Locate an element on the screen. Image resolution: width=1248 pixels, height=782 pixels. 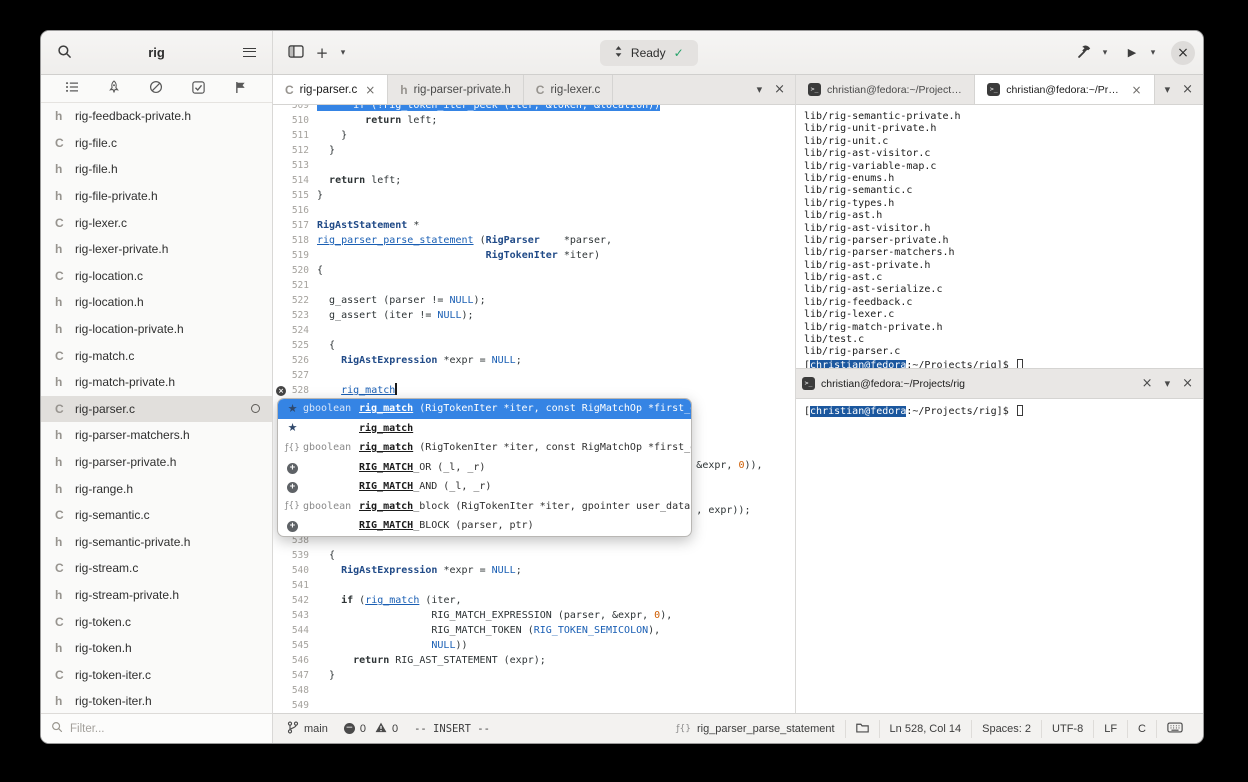
keyboard-button is located at coordinates (1174, 728).